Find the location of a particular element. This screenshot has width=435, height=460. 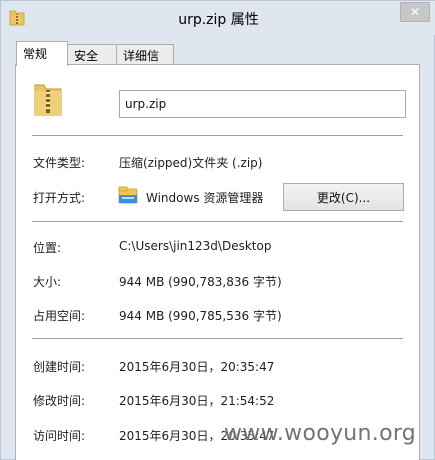

tab-general: 常规 is located at coordinates (42, 53).